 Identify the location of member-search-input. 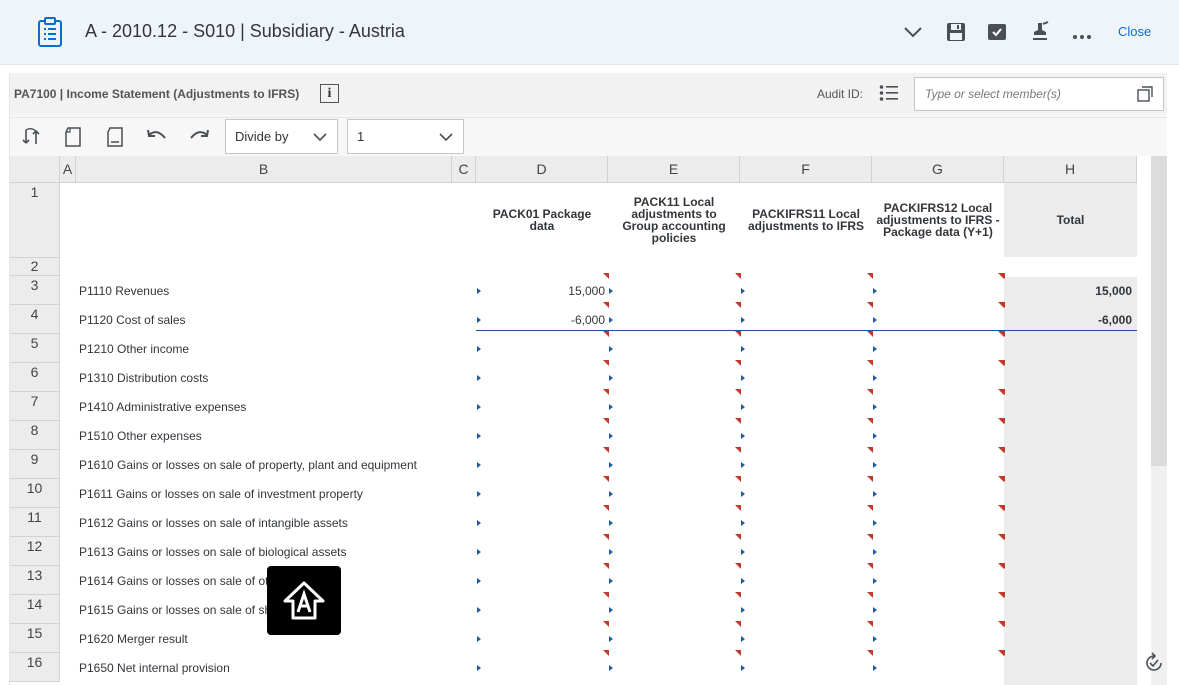
(1039, 94).